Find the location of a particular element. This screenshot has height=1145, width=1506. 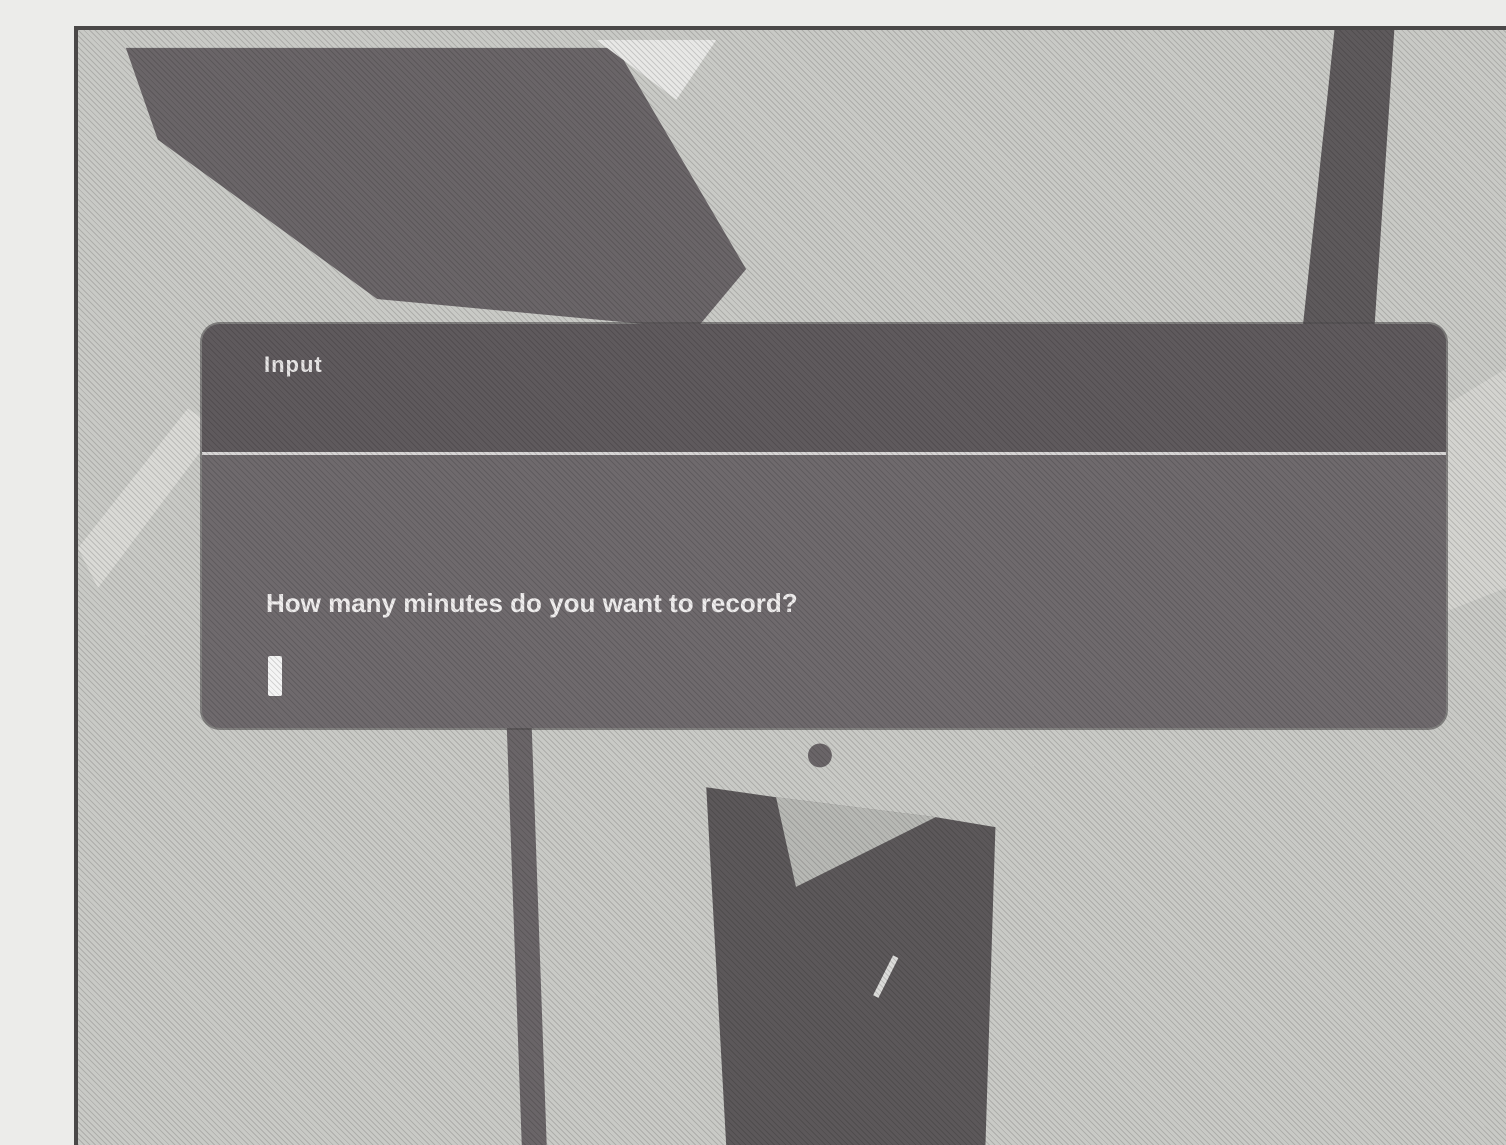

dialog-header: Input is located at coordinates (824, 389).